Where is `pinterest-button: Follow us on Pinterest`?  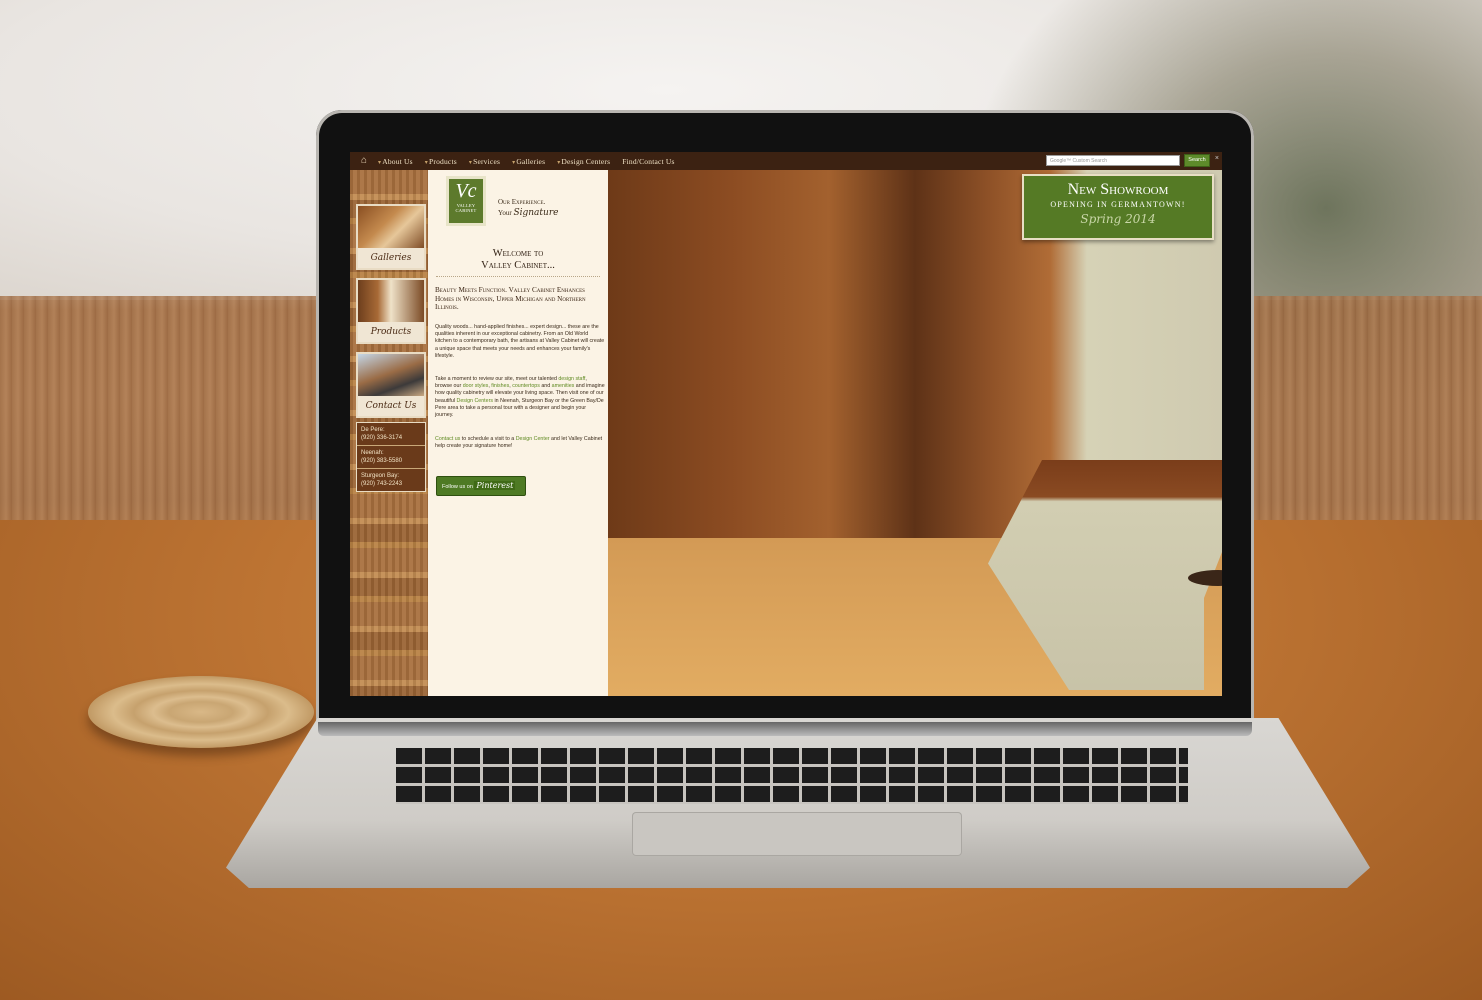 pinterest-button: Follow us on Pinterest is located at coordinates (481, 486).